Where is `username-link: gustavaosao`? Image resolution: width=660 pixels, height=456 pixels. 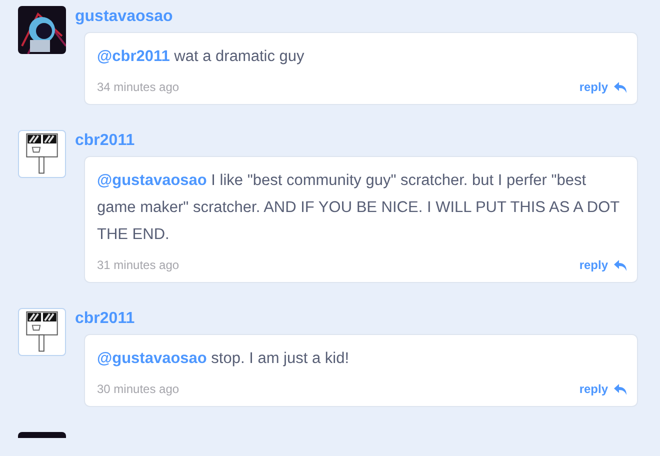 username-link: gustavaosao is located at coordinates (356, 17).